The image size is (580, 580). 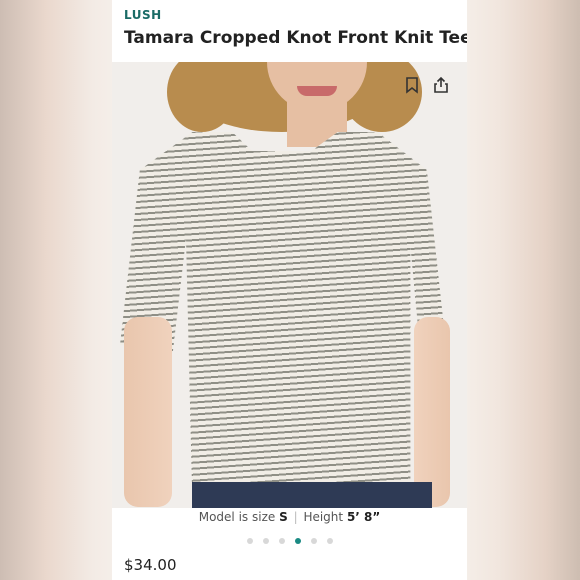 I want to click on model-jeans, so click(x=312, y=495).